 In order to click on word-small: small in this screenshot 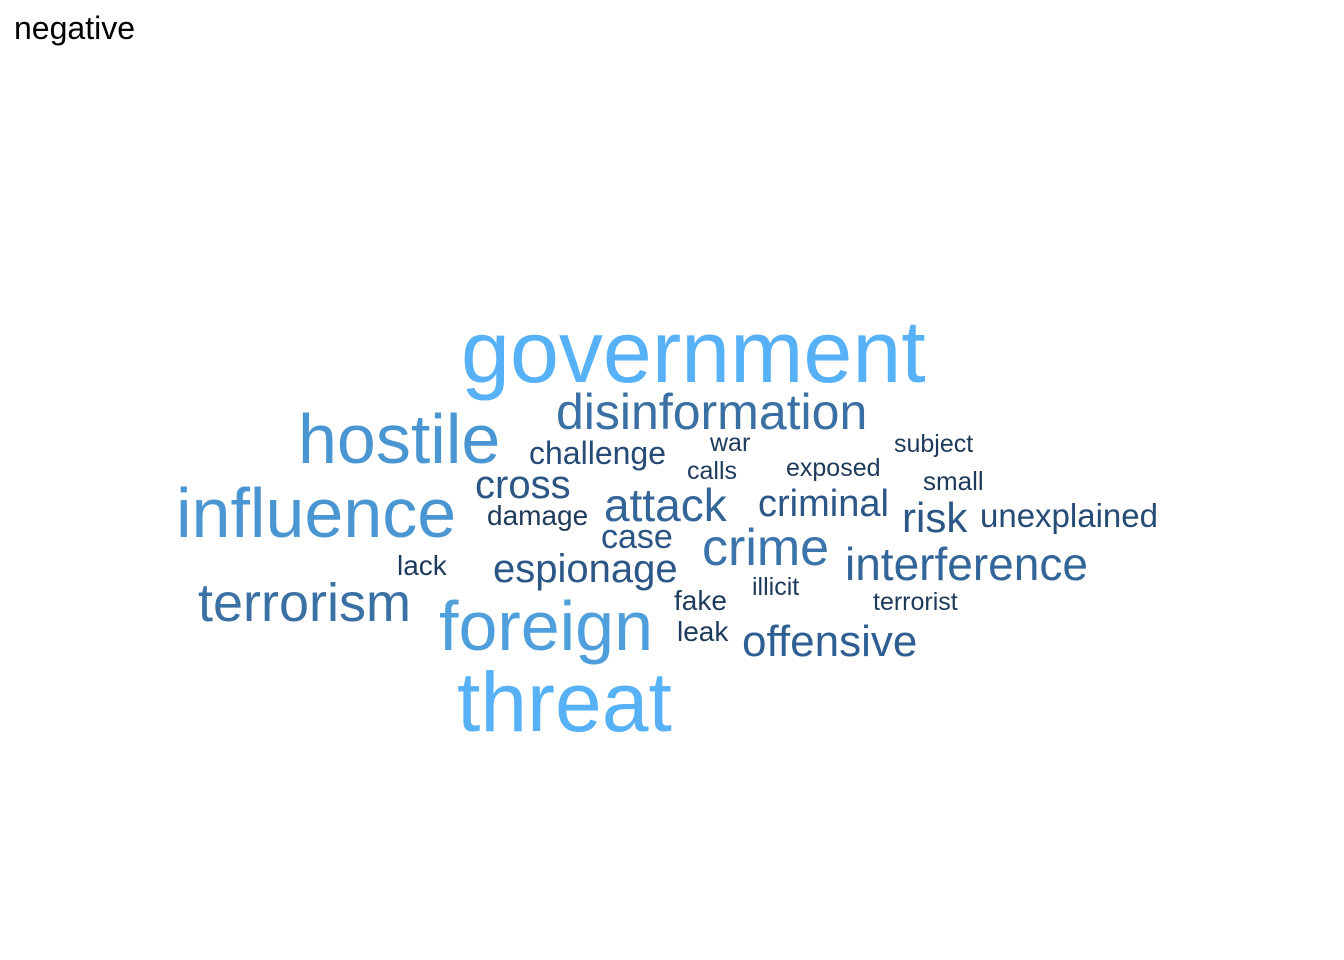, I will do `click(953, 481)`.